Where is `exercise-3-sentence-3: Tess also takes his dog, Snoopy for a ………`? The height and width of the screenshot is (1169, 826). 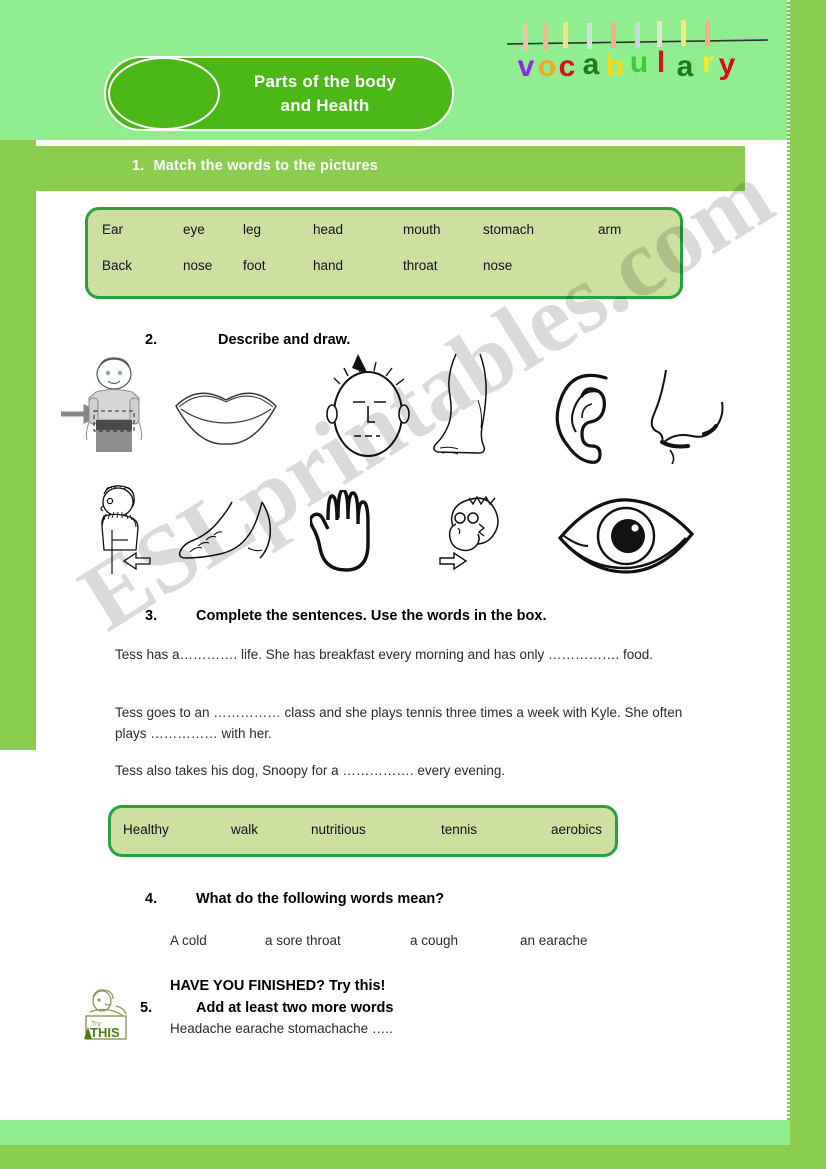 exercise-3-sentence-3: Tess also takes his dog, Snoopy for a ……… is located at coordinates (310, 770).